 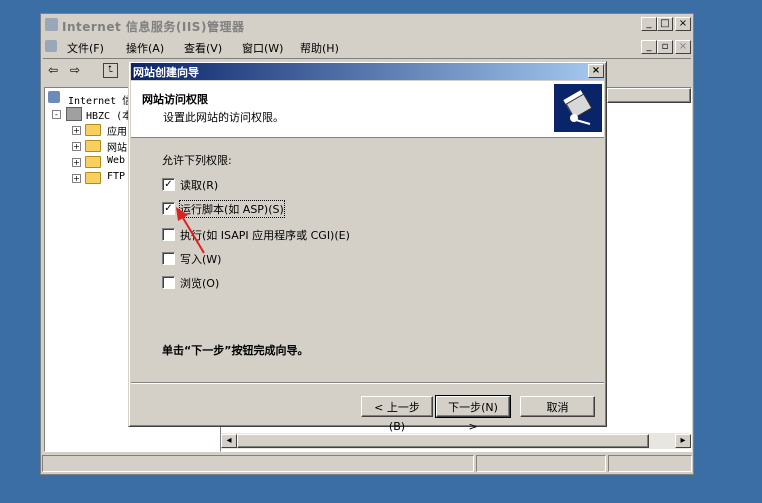 What do you see at coordinates (443, 441) in the screenshot?
I see `scrollbar-thumb` at bounding box center [443, 441].